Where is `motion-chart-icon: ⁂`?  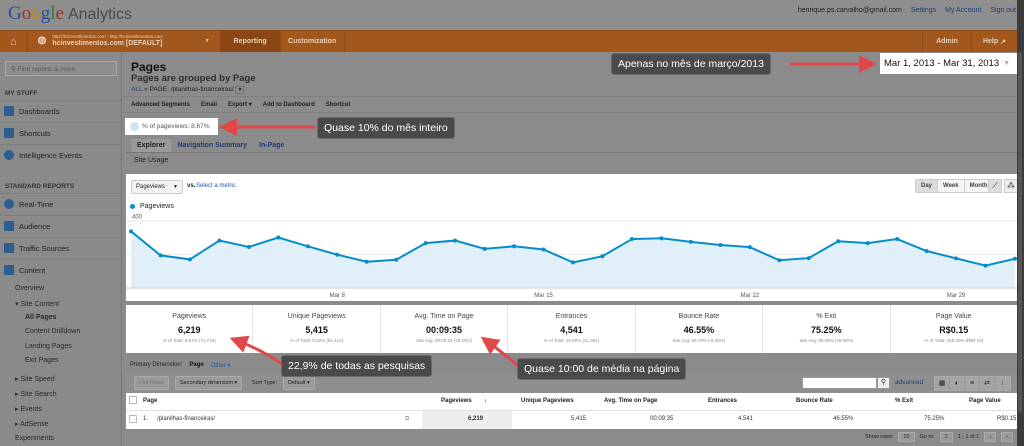 motion-chart-icon: ⁂ is located at coordinates (1011, 186).